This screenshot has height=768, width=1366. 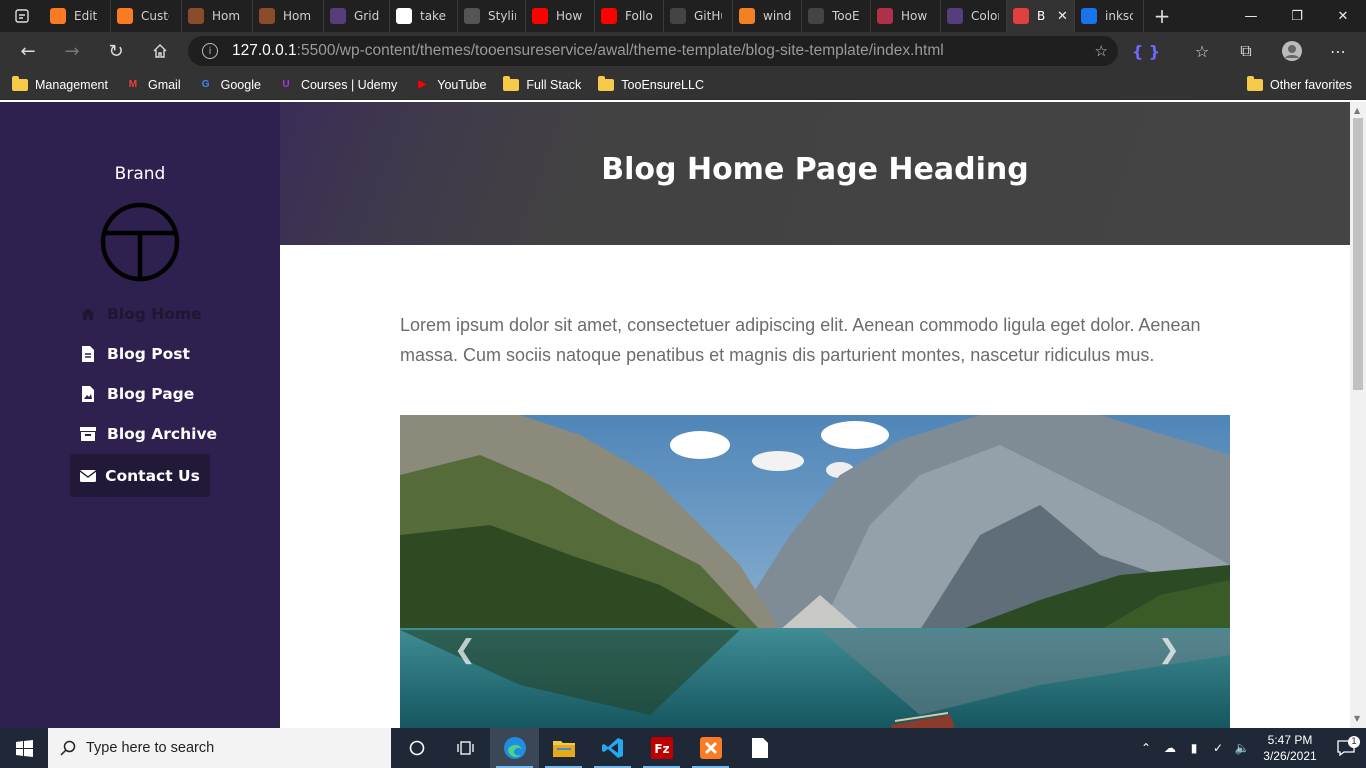 What do you see at coordinates (286, 84) in the screenshot?
I see `udemy-icon: U` at bounding box center [286, 84].